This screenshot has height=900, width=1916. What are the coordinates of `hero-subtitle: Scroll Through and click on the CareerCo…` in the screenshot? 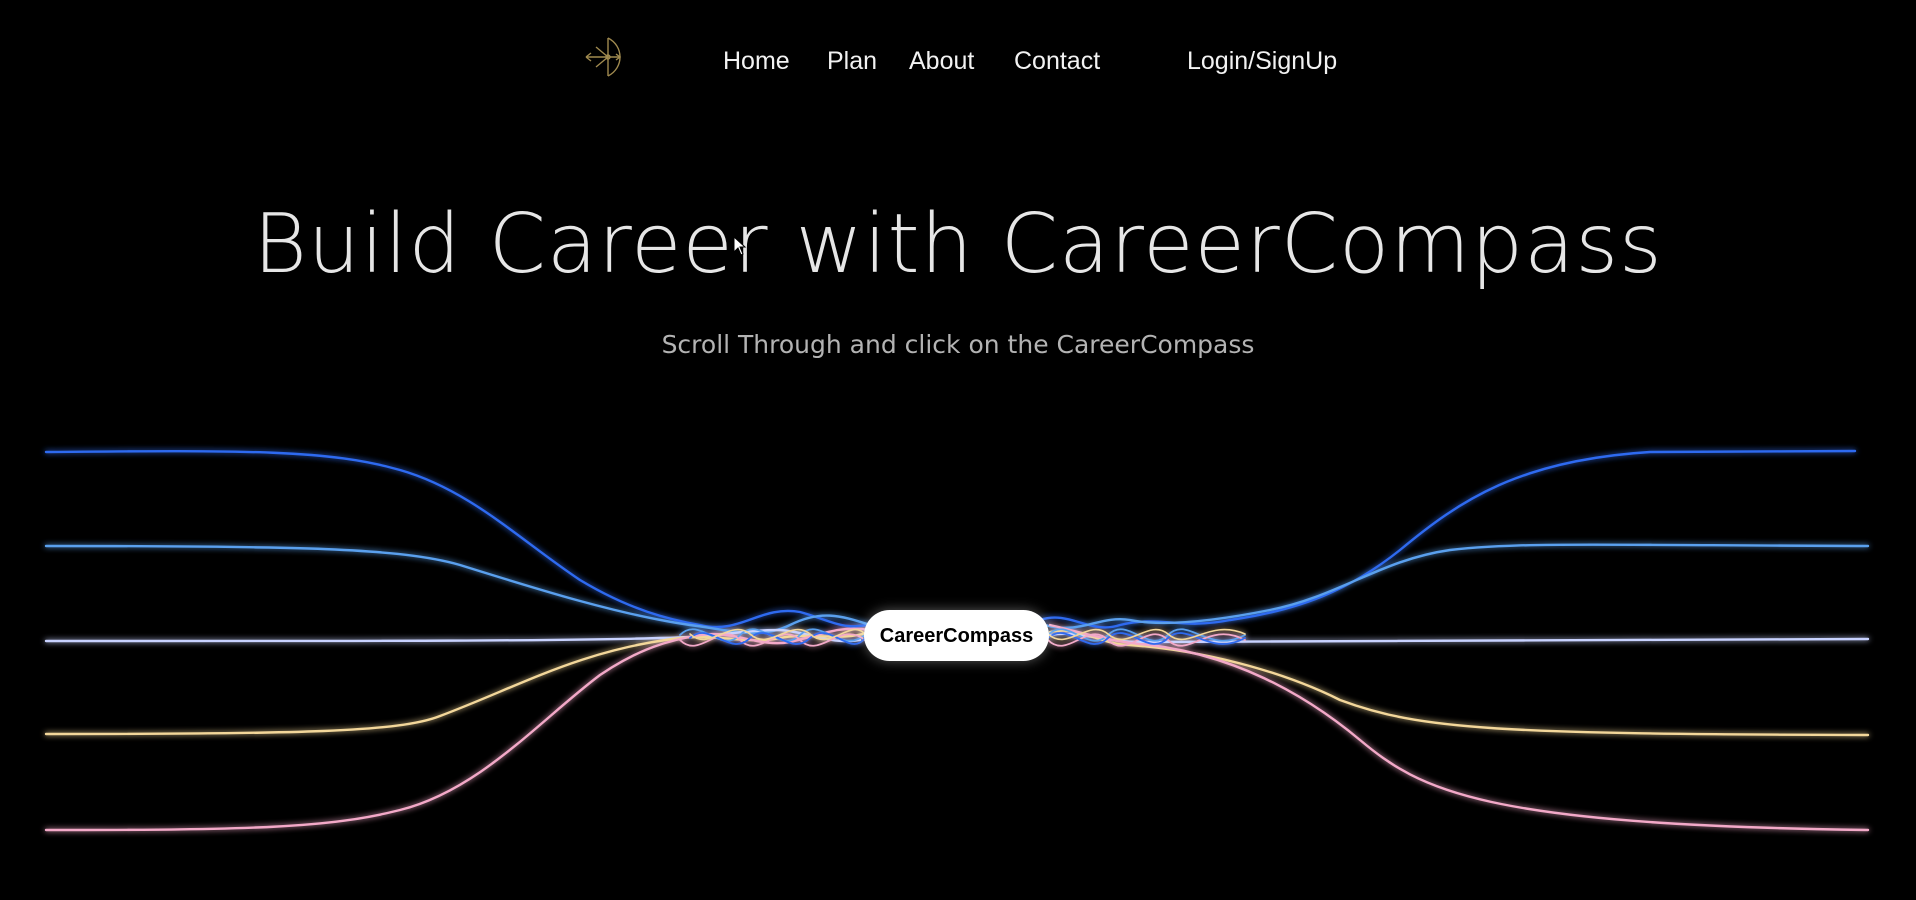 It's located at (958, 344).